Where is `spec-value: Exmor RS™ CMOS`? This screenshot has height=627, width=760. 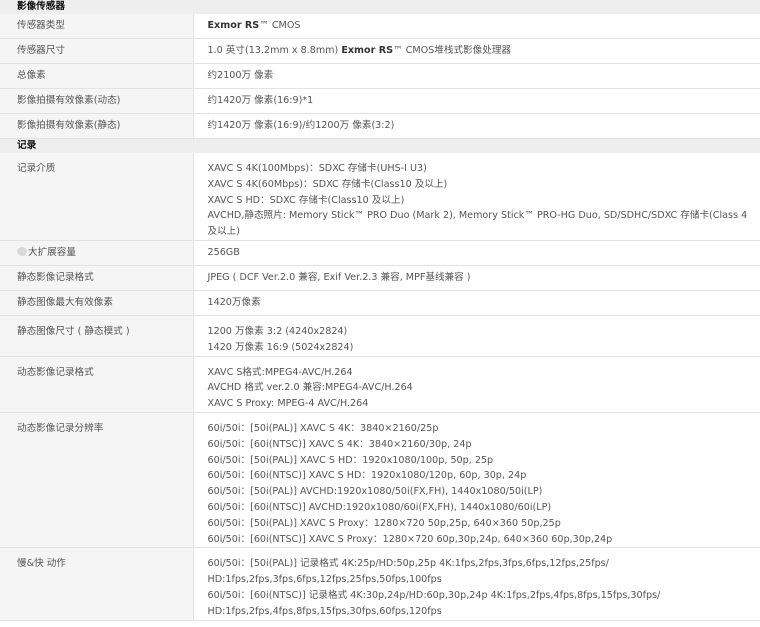
spec-value: Exmor RS™ CMOS is located at coordinates (476, 26).